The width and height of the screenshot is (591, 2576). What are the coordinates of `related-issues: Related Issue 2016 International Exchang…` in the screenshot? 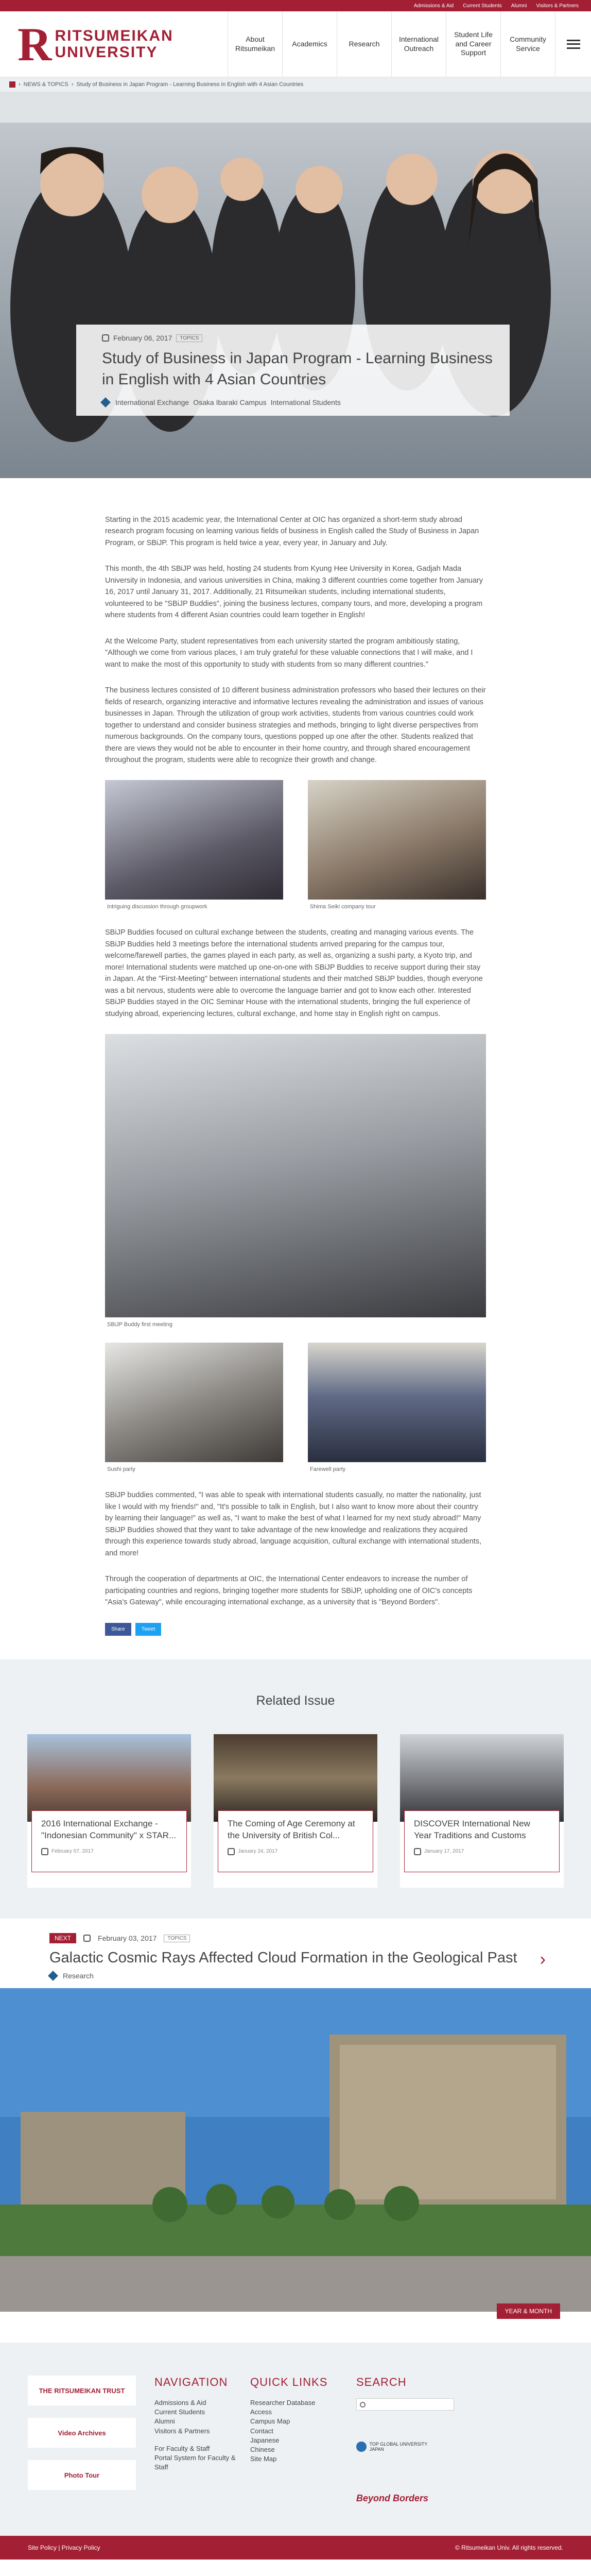 It's located at (295, 1789).